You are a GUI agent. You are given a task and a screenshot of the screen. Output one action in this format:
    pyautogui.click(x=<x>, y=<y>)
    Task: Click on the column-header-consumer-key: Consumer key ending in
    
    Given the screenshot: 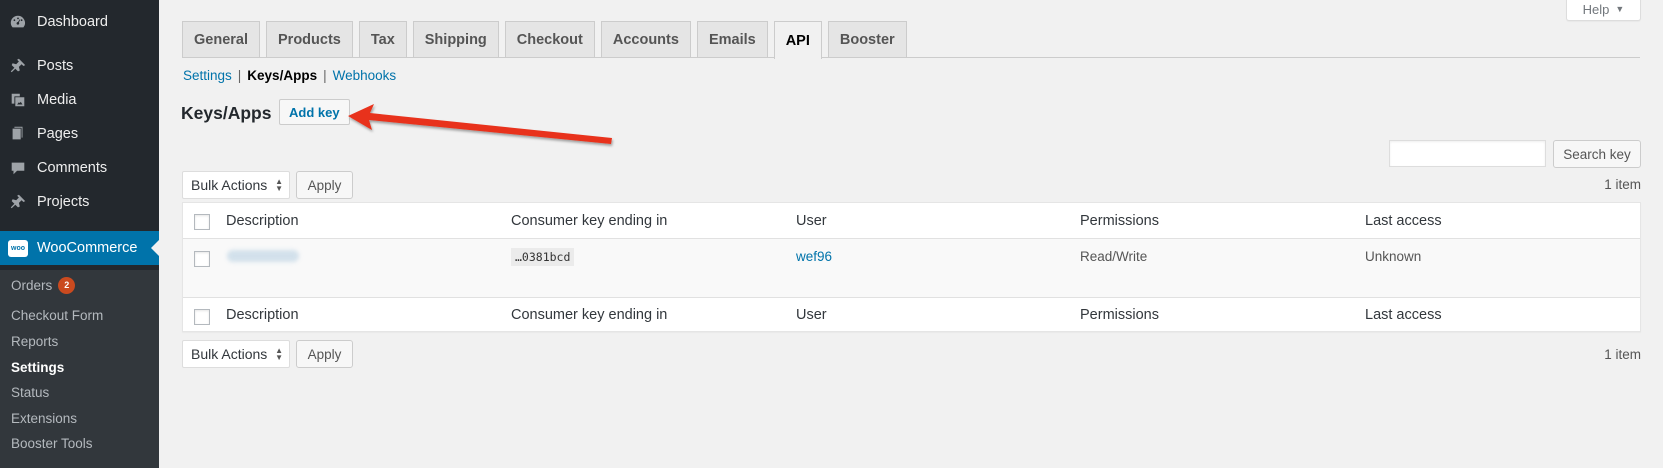 What is the action you would take?
    pyautogui.click(x=589, y=221)
    